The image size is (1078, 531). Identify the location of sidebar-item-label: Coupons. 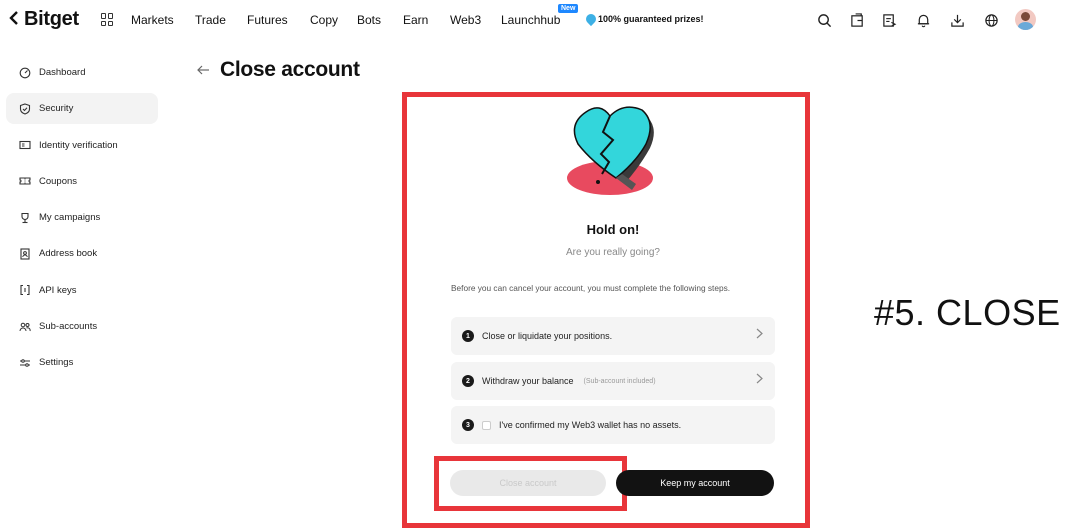
(58, 181).